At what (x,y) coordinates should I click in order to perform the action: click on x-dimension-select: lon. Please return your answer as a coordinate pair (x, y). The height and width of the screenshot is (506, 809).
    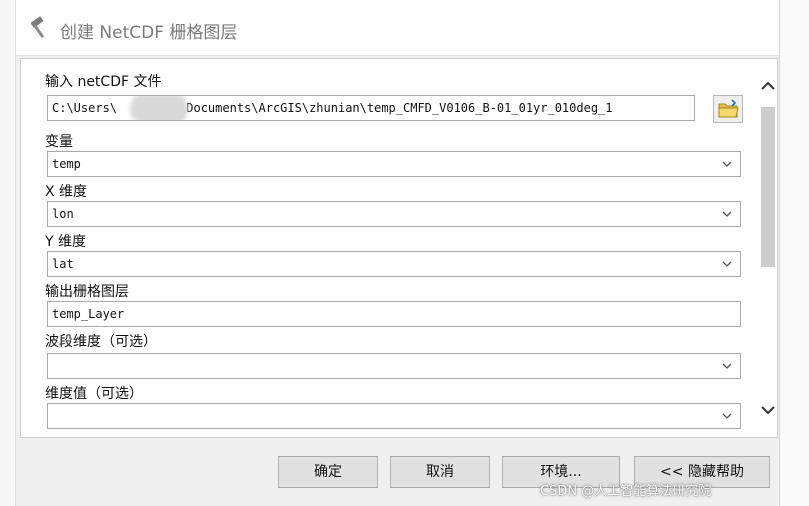
    Looking at the image, I should click on (394, 214).